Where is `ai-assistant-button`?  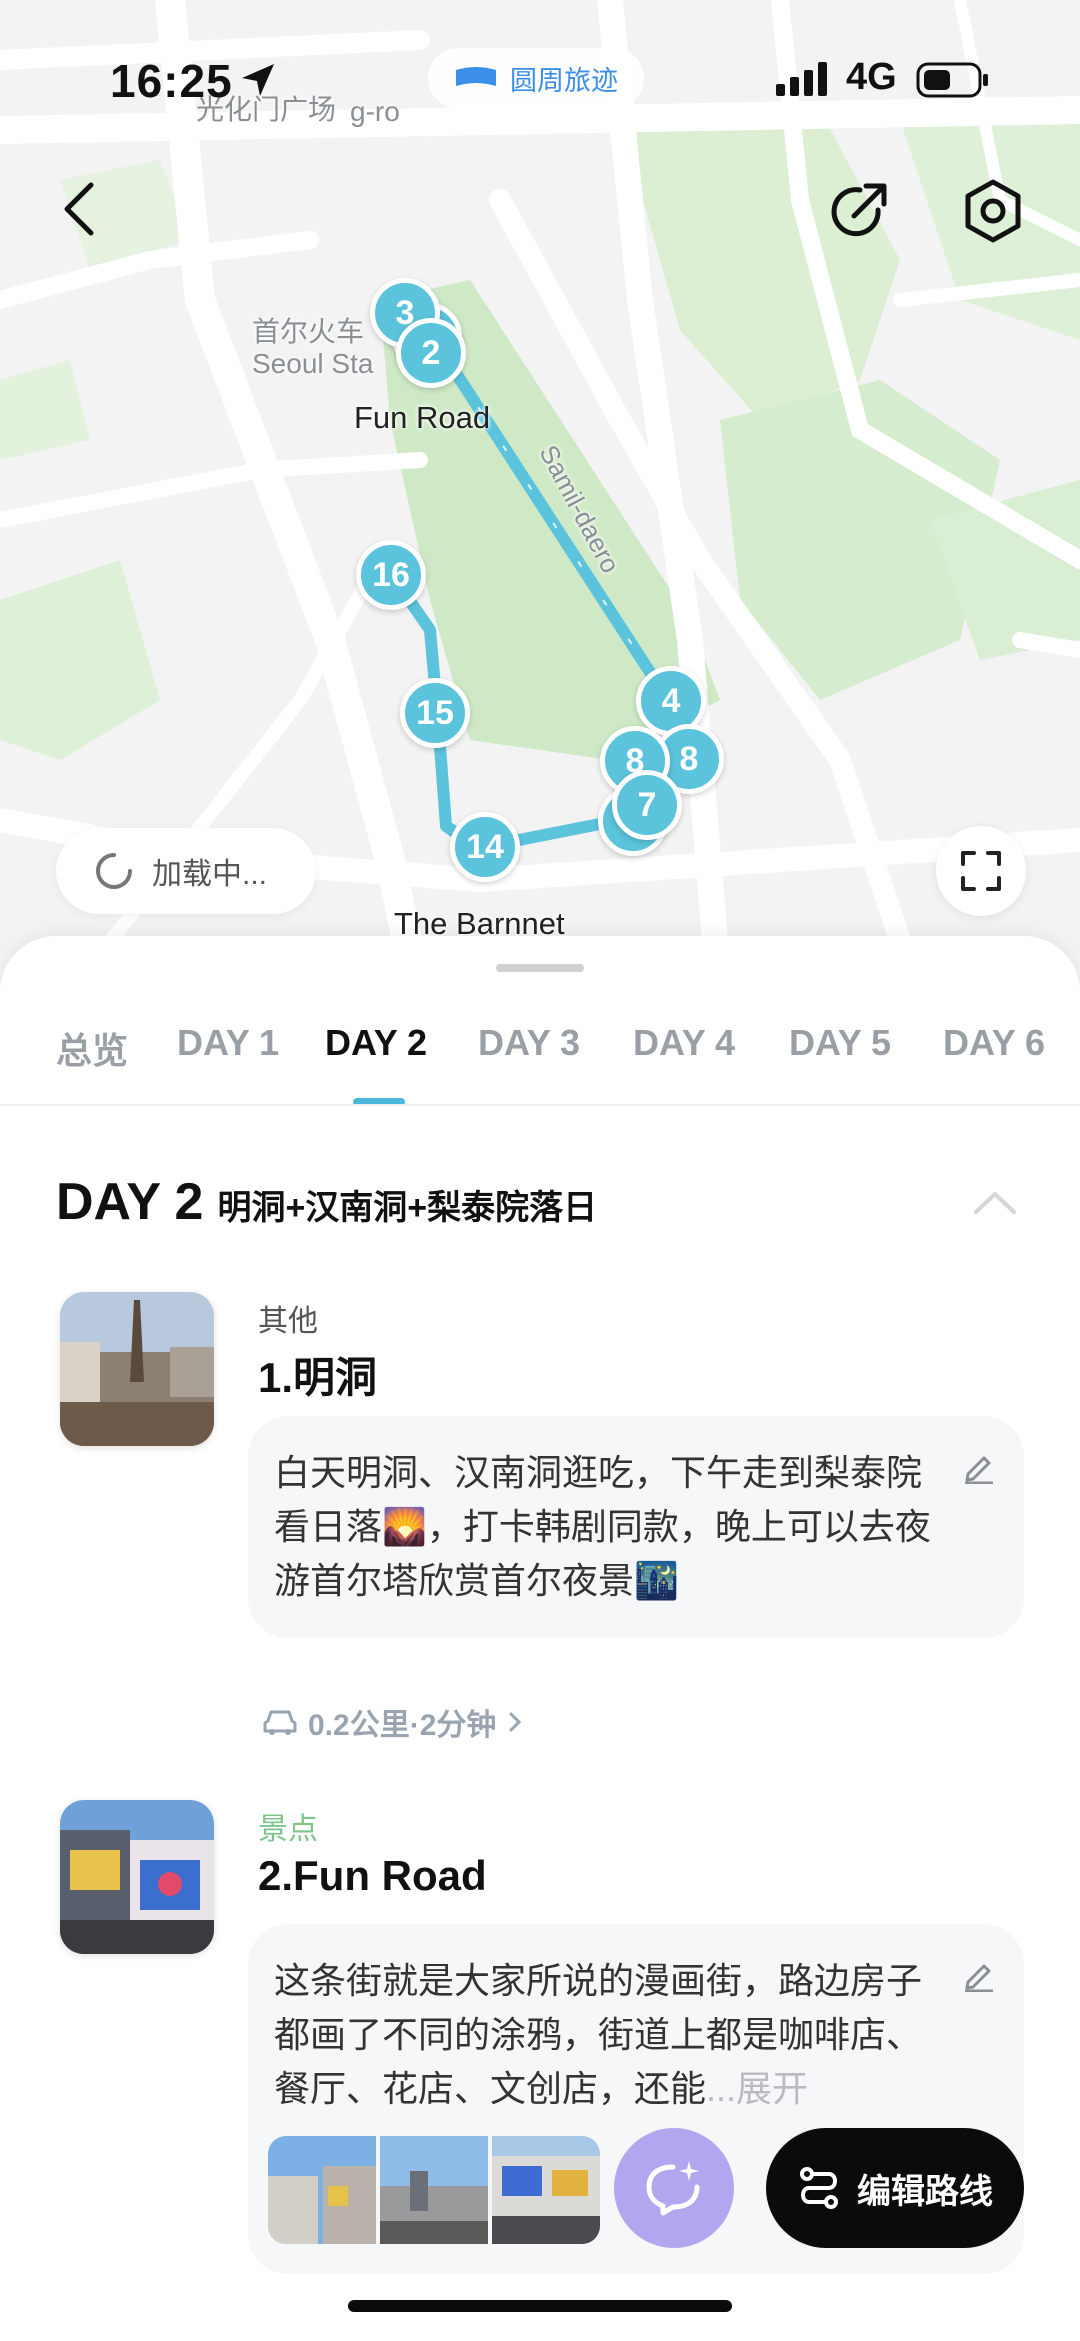 ai-assistant-button is located at coordinates (674, 2188).